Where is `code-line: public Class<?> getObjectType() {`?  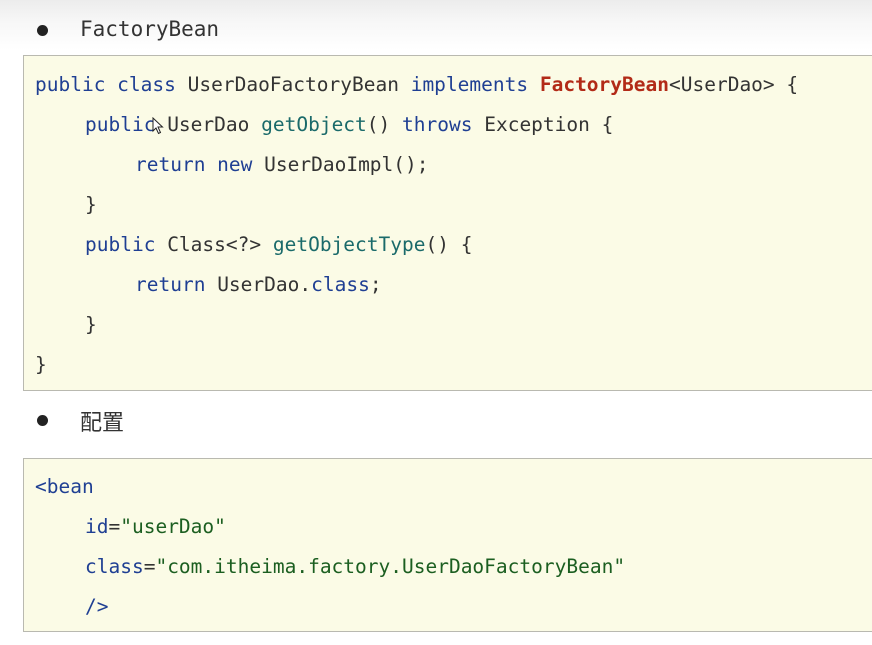 code-line: public Class<?> getObjectType() { is located at coordinates (279, 244).